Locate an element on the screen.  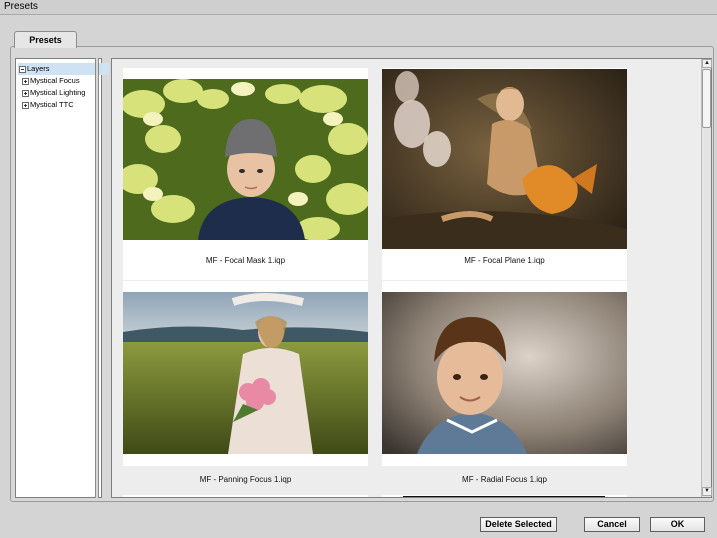
scroll-up-icon: ▲ is located at coordinates (707, 63).